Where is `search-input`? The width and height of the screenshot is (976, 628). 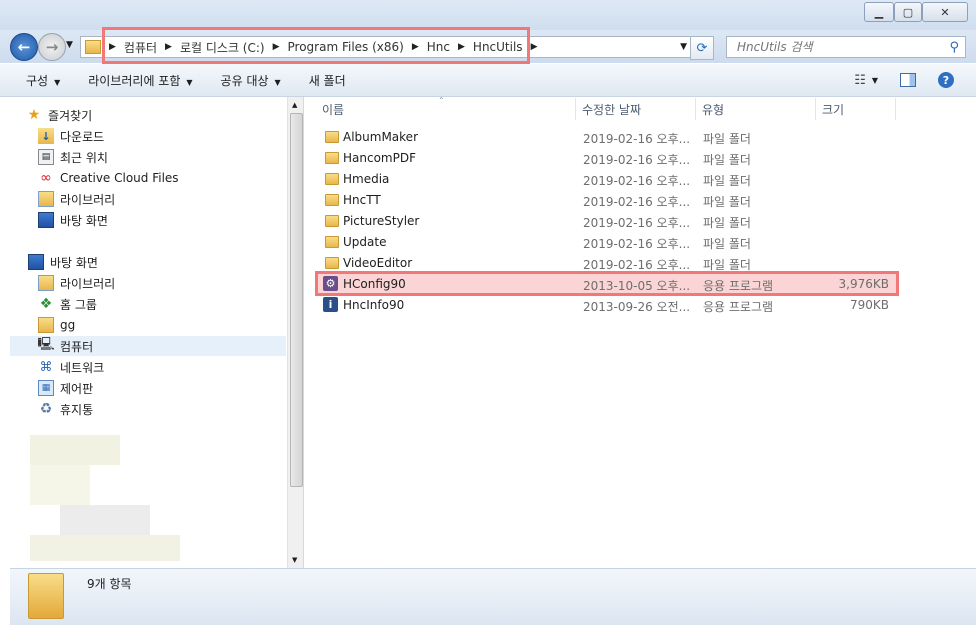
search-input is located at coordinates (841, 47).